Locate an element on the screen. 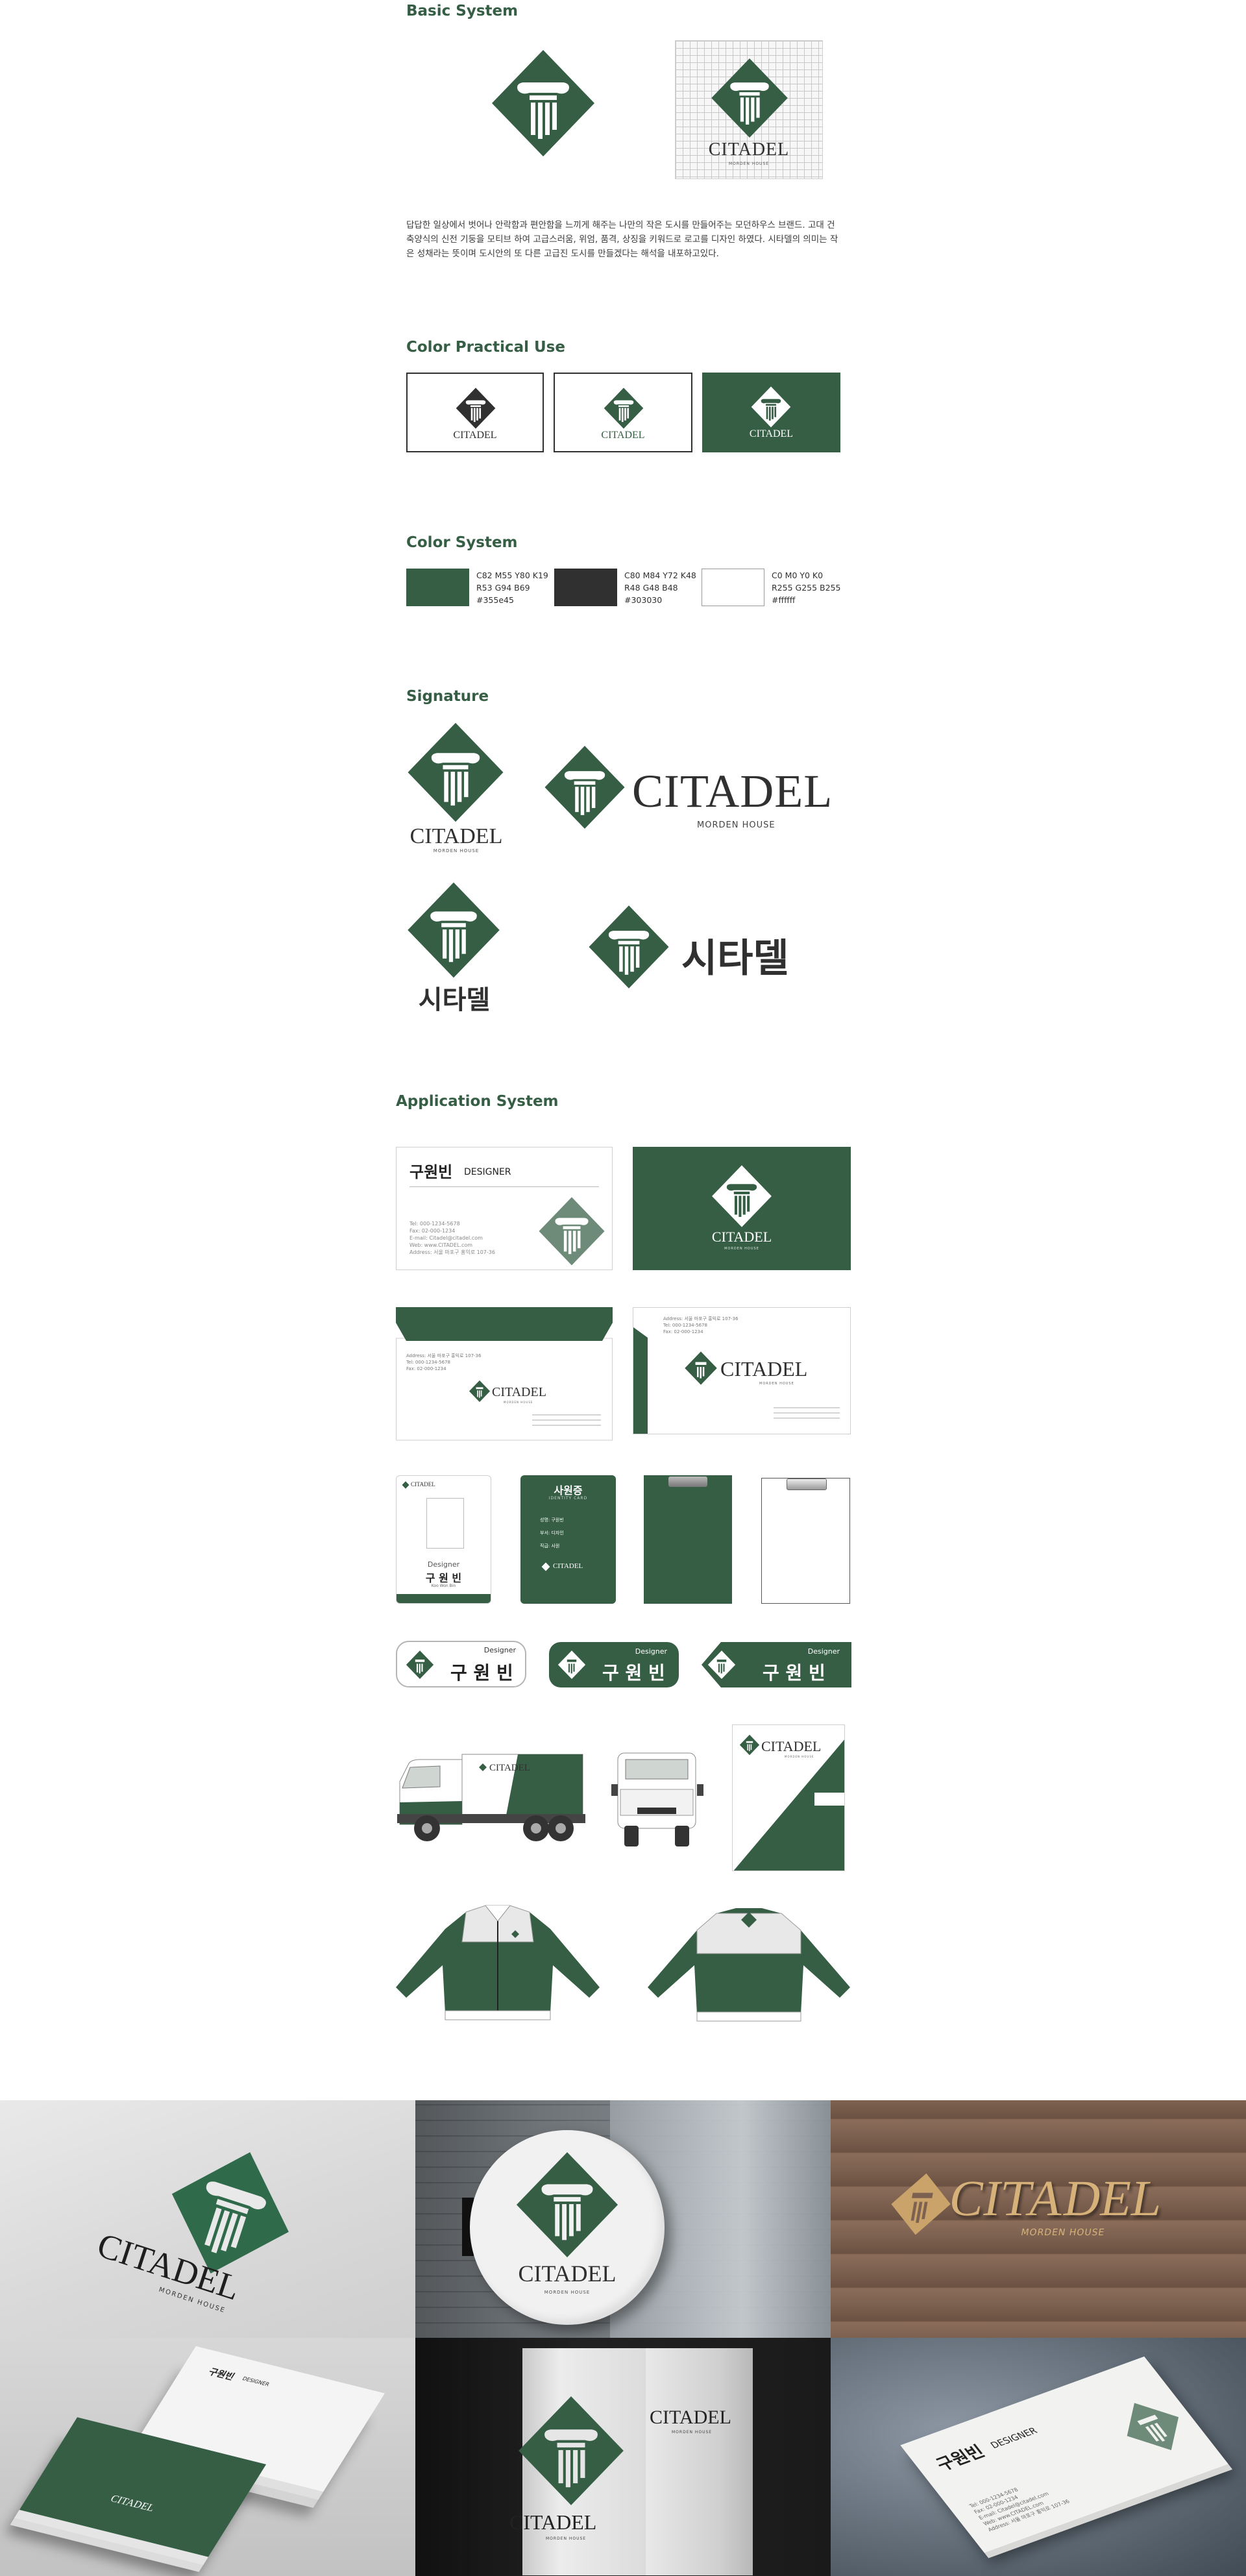 This screenshot has width=1246, height=2576. round-sign: CITADEL MORDEN HOUSE is located at coordinates (567, 2227).